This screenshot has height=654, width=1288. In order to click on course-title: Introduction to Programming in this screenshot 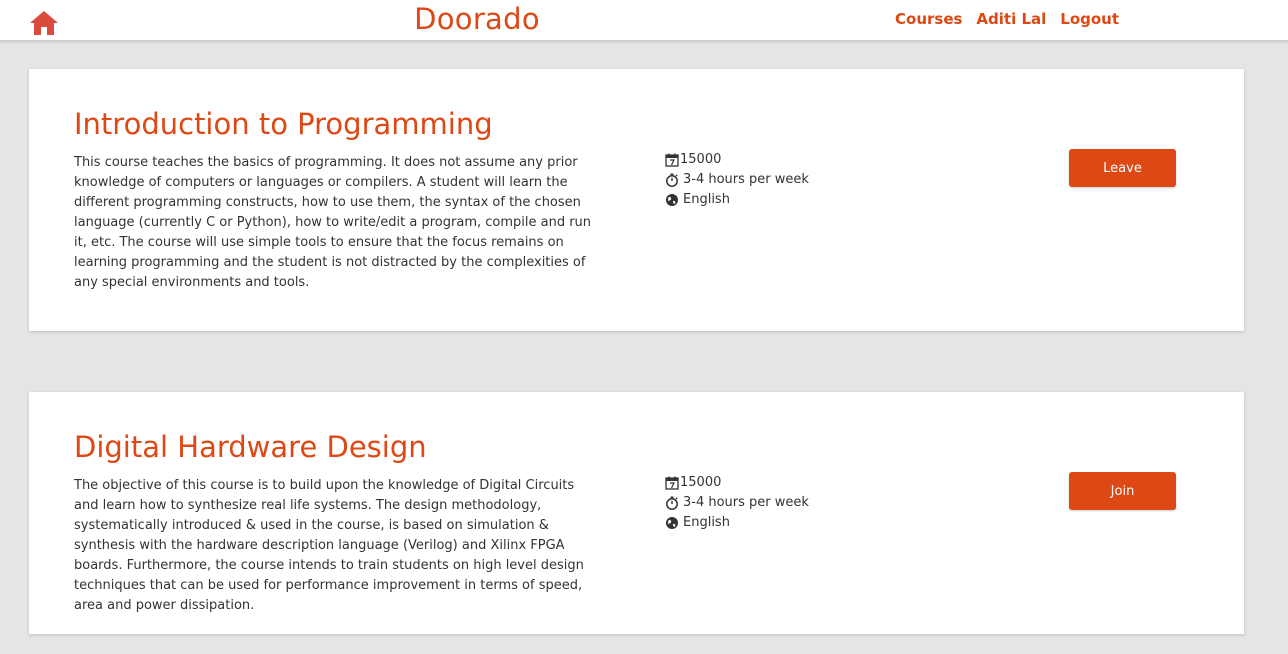, I will do `click(283, 124)`.